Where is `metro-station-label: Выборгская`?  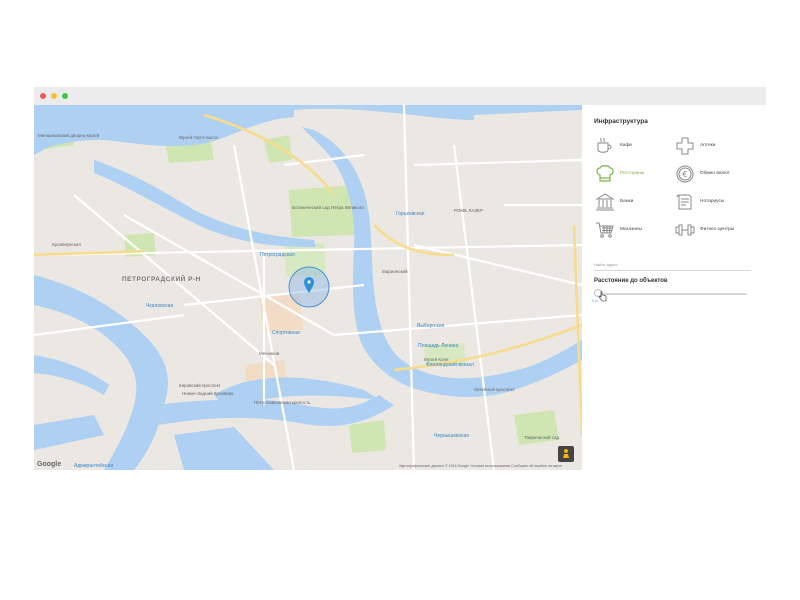
metro-station-label: Выборгская is located at coordinates (431, 326).